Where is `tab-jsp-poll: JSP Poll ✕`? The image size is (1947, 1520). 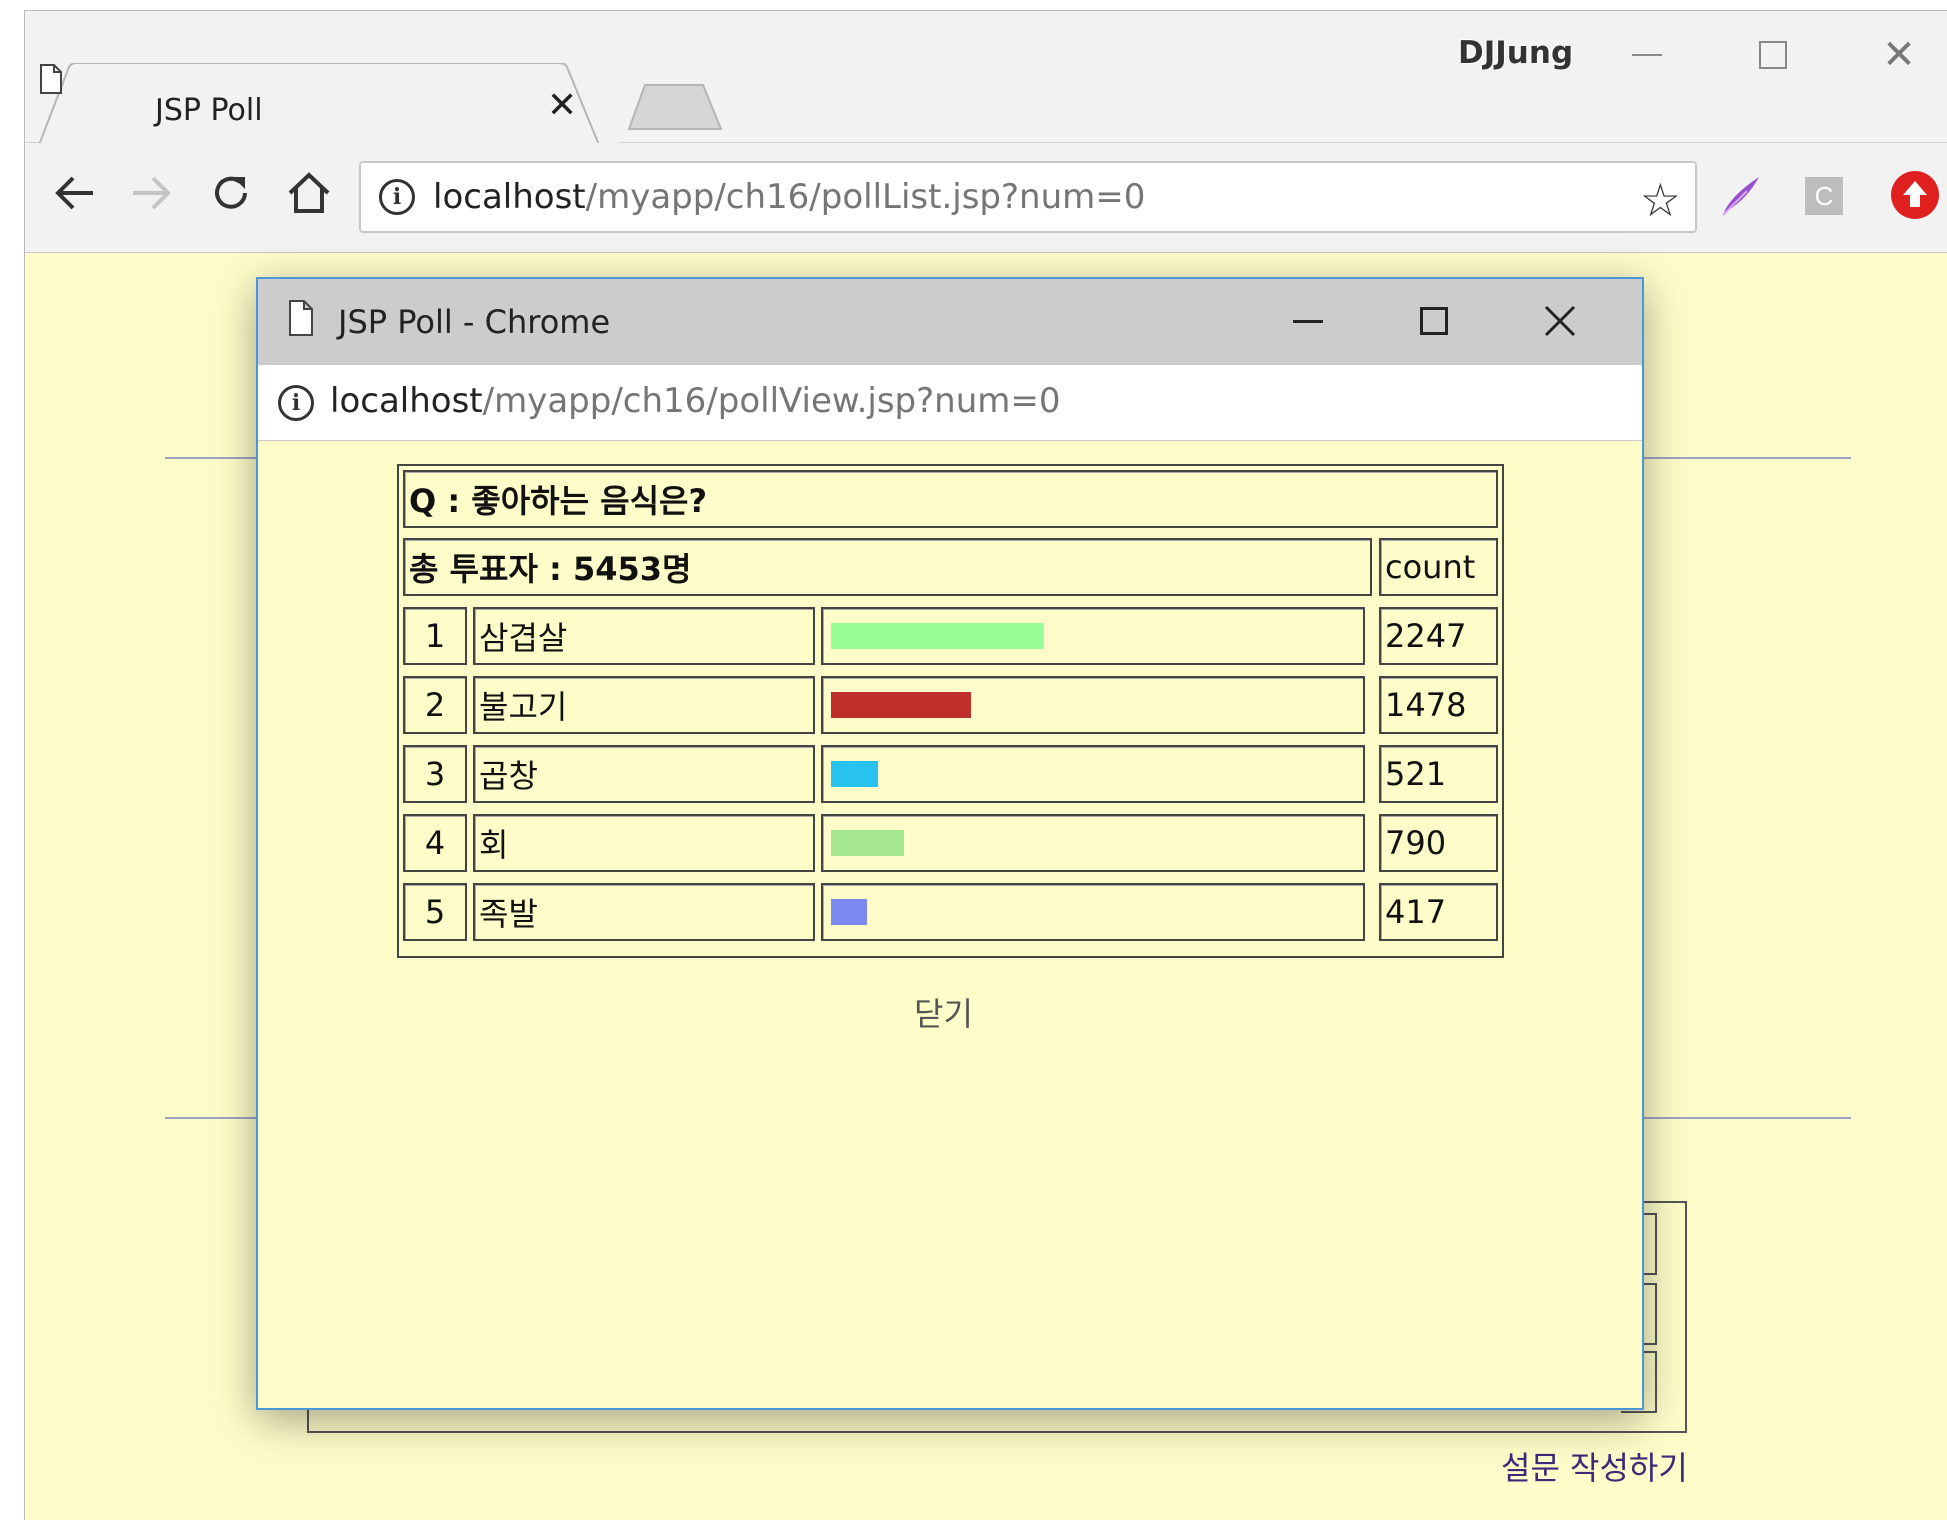 tab-jsp-poll: JSP Poll ✕ is located at coordinates (329, 104).